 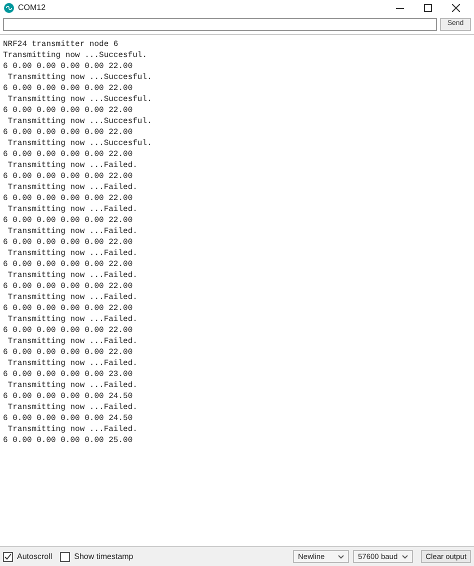 What do you see at coordinates (104, 556) in the screenshot?
I see `checkbox-label: Show timestamp` at bounding box center [104, 556].